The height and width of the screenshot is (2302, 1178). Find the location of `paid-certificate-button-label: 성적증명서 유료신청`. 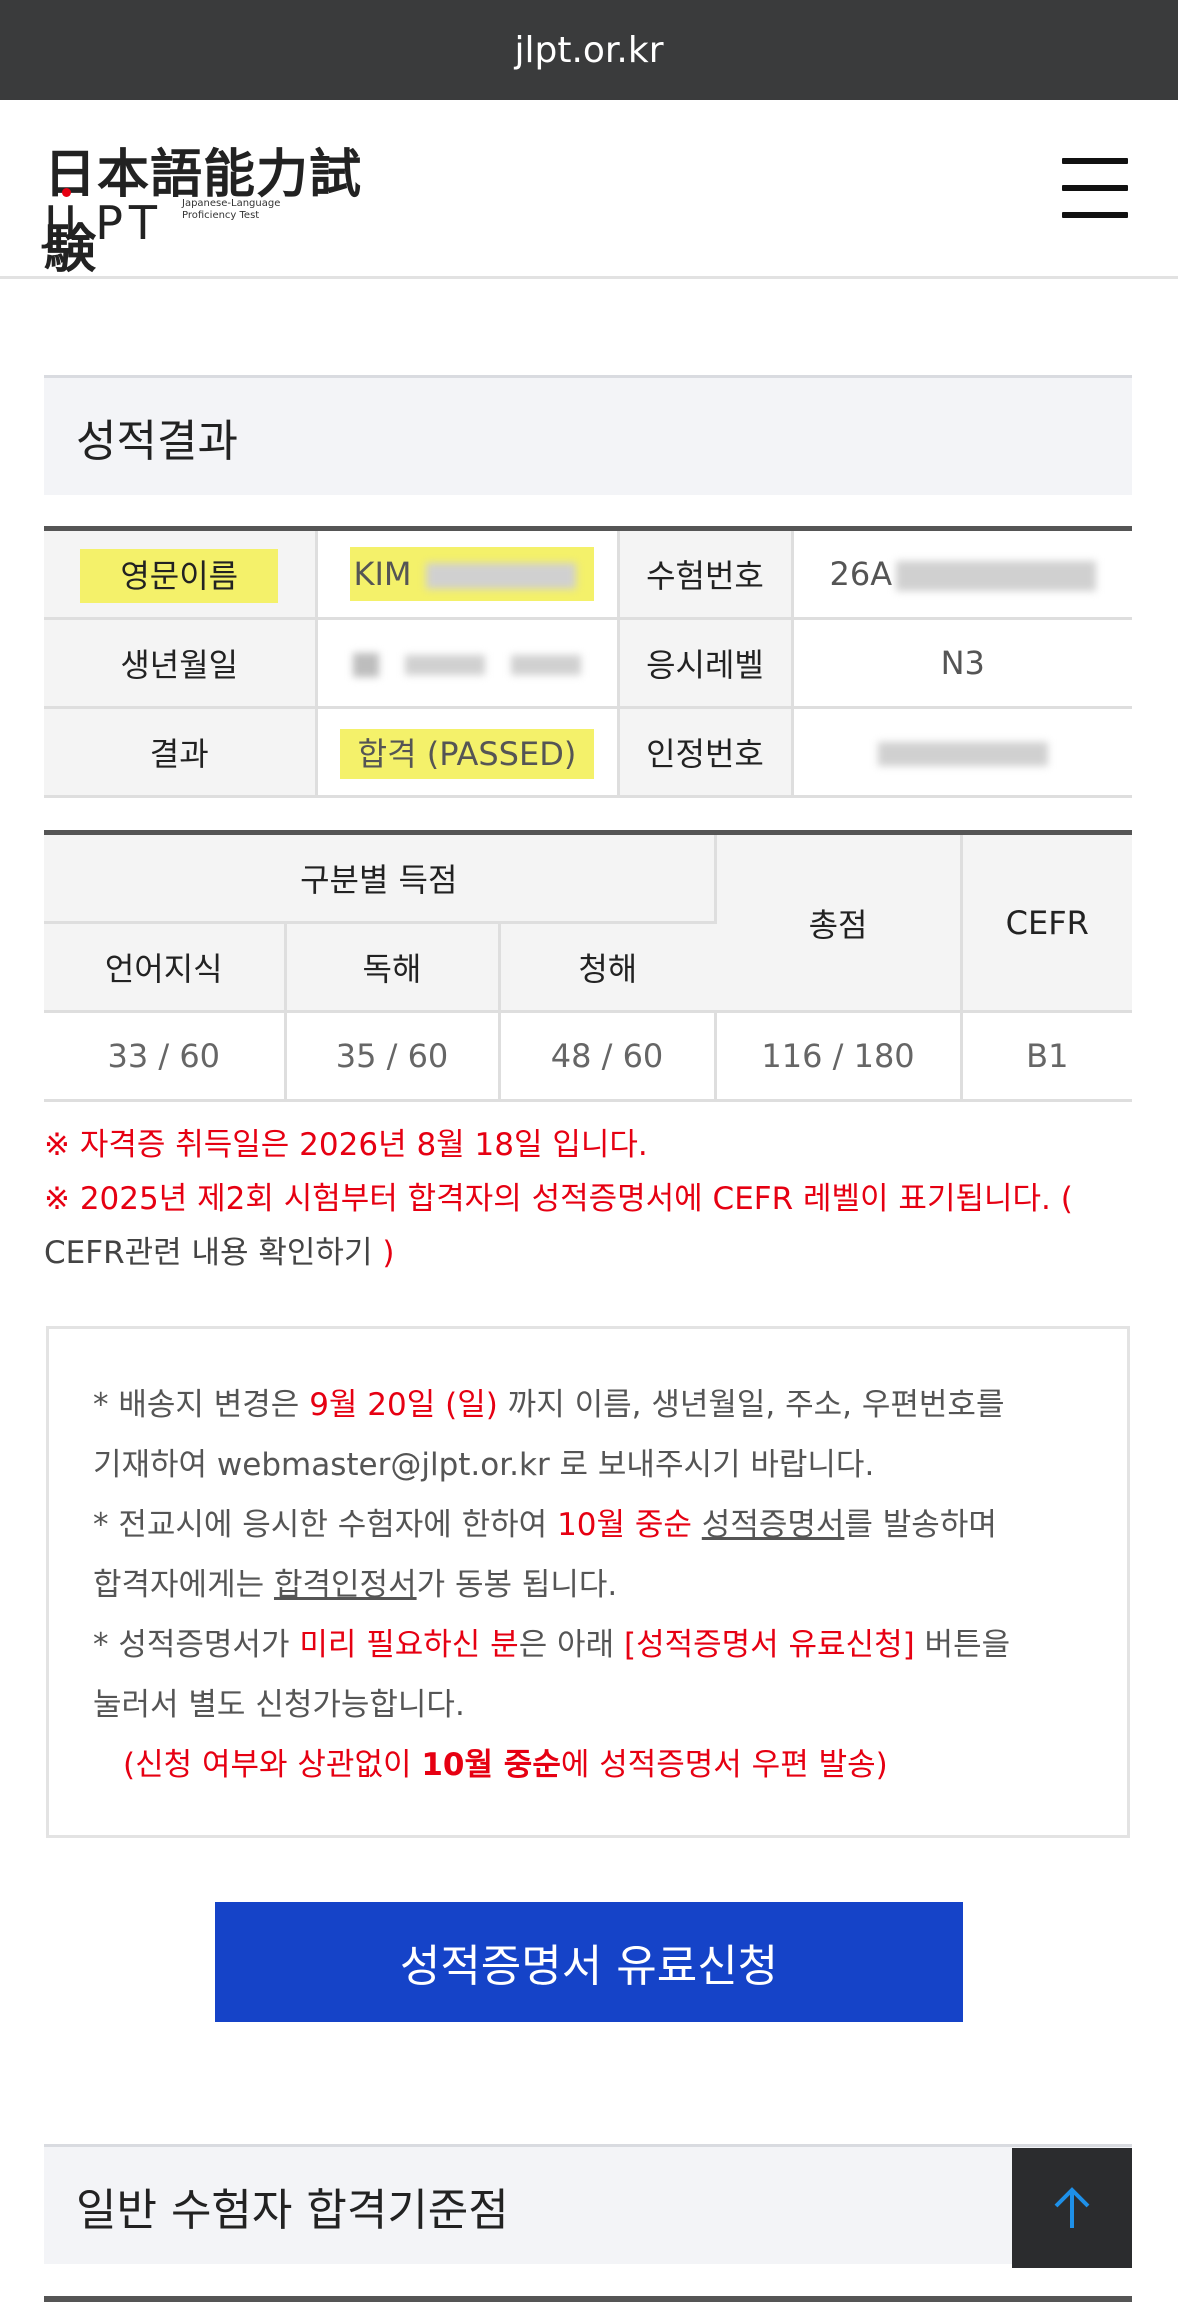

paid-certificate-button-label: 성적증명서 유료신청 is located at coordinates (589, 1966).